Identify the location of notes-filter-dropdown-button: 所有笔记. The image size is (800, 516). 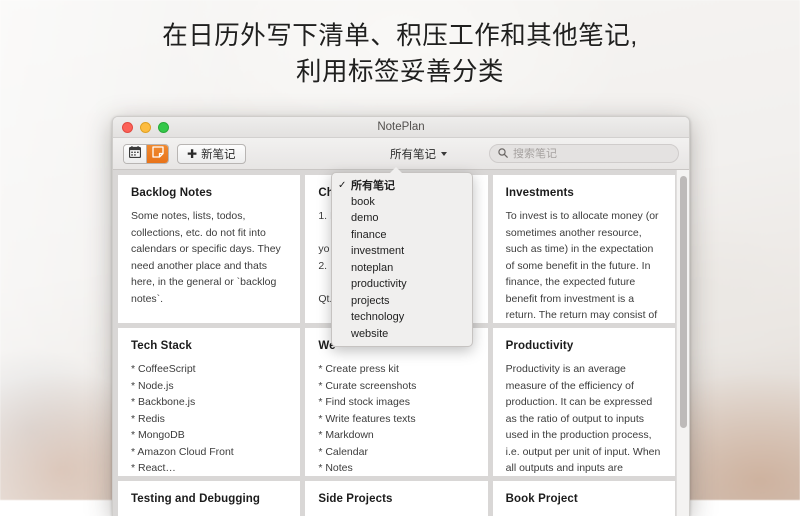
(417, 154).